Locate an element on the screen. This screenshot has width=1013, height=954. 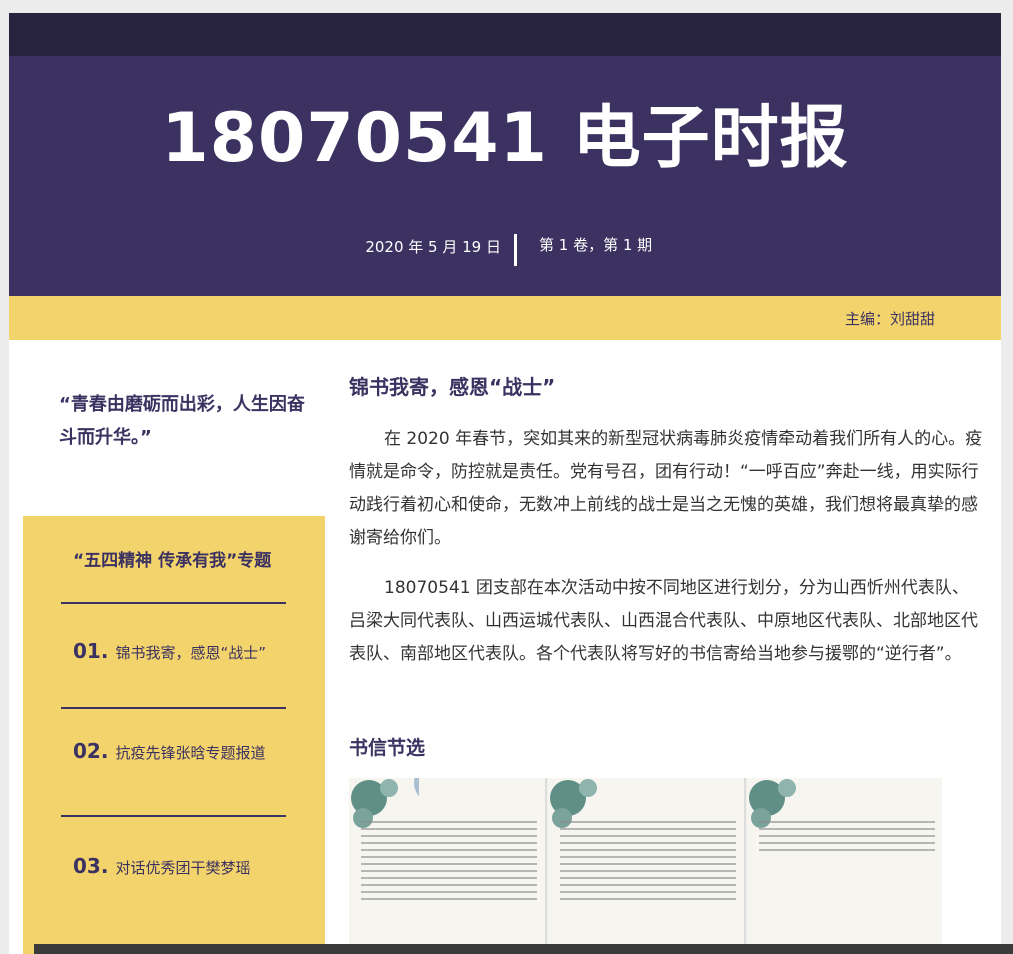
topic-item-label: 抗疫先锋张晗专题报道 is located at coordinates (190, 753).